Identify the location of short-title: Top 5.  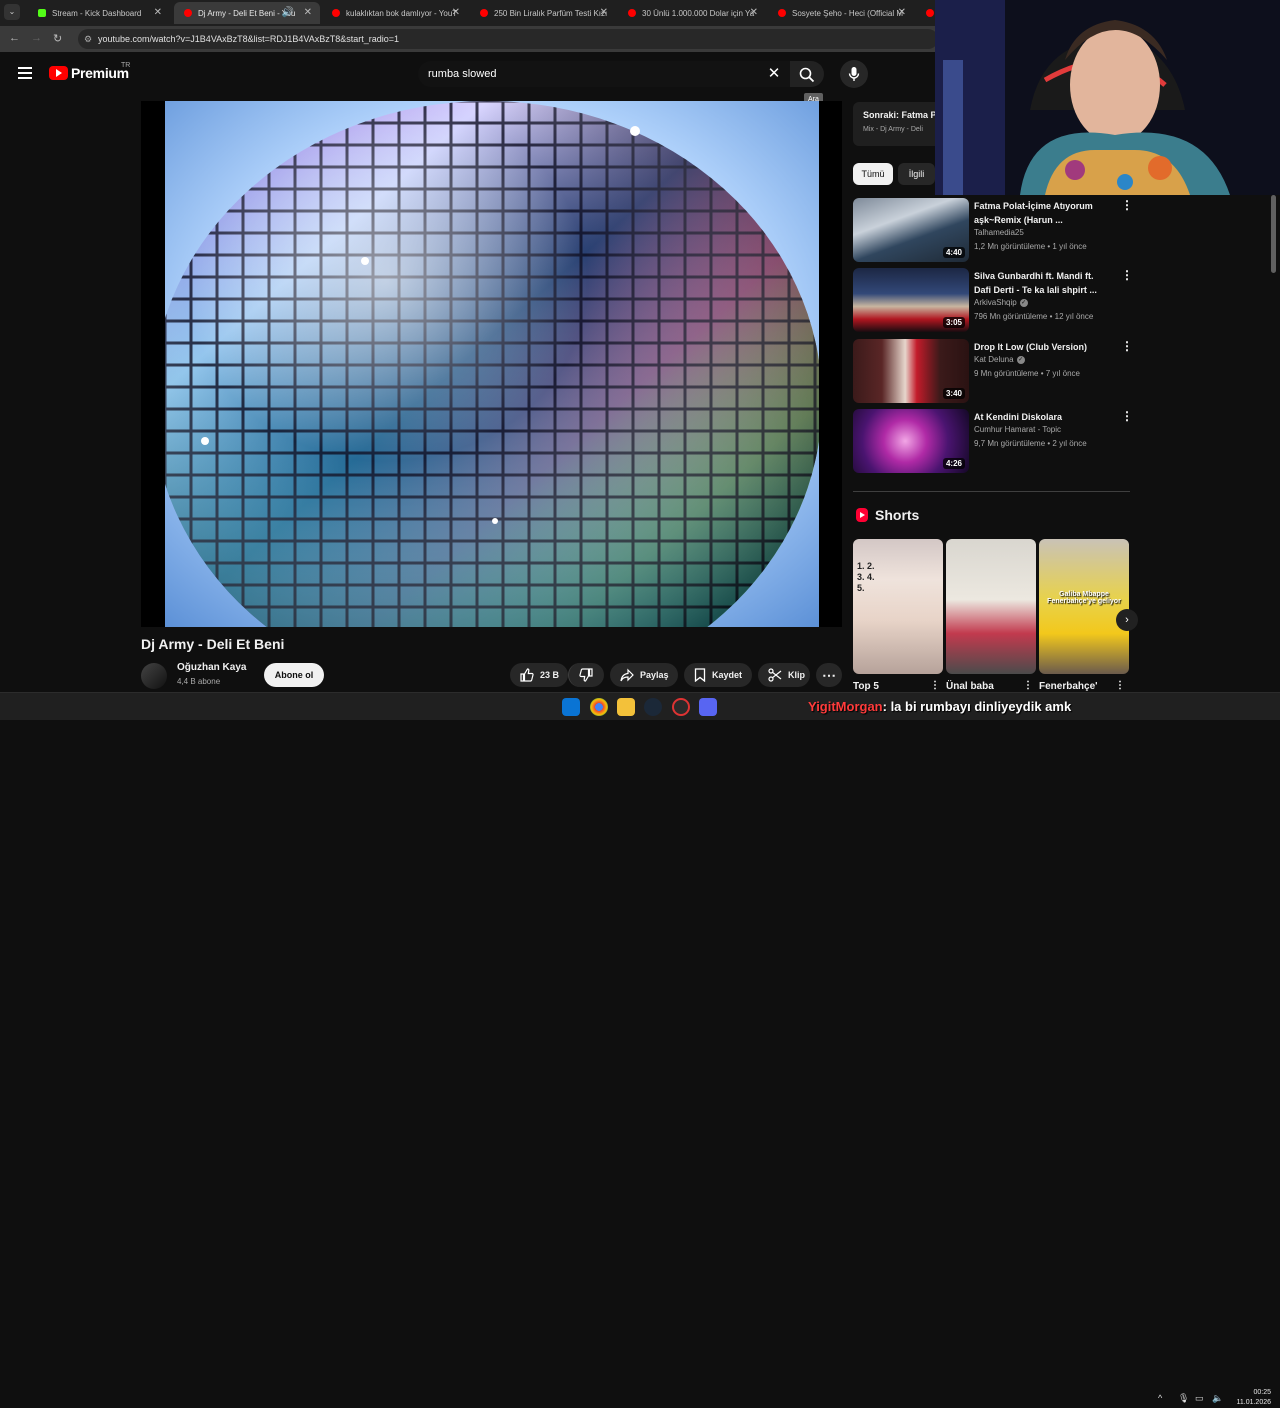
(866, 686).